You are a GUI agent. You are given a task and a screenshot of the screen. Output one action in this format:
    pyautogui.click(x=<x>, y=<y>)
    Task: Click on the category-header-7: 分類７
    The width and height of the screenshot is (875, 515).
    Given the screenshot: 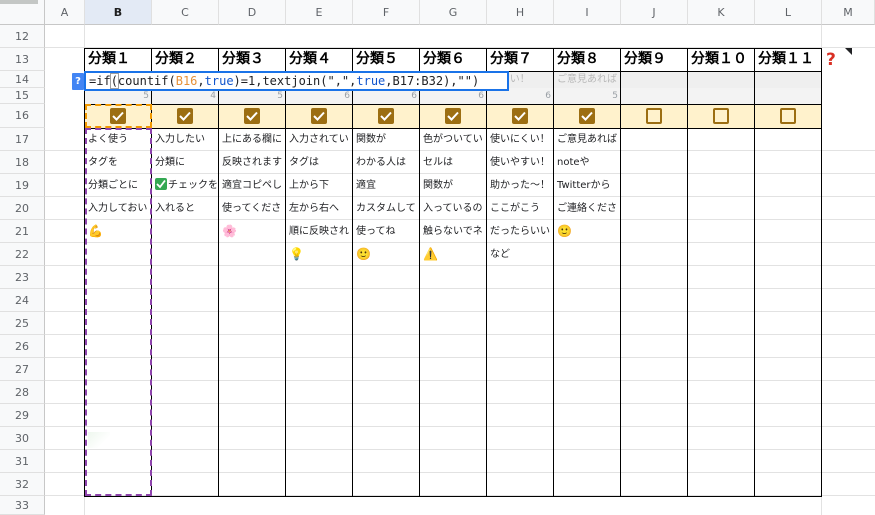 What is the action you would take?
    pyautogui.click(x=520, y=59)
    